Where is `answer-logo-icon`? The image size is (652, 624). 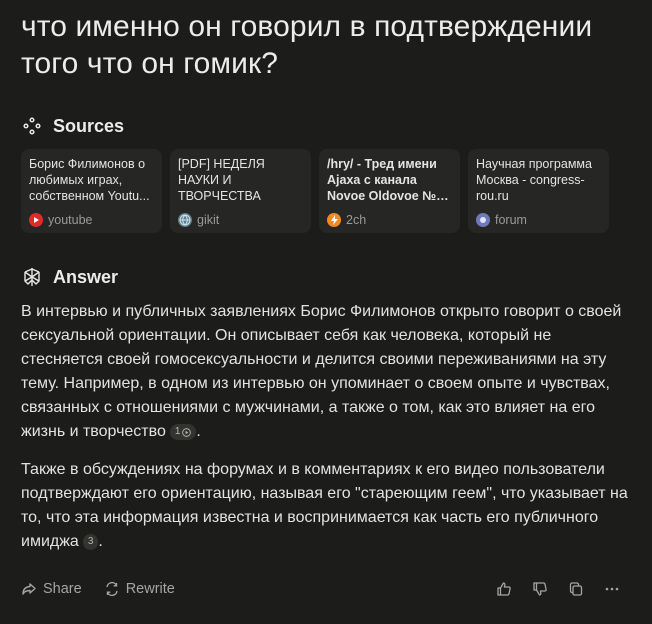 answer-logo-icon is located at coordinates (32, 277).